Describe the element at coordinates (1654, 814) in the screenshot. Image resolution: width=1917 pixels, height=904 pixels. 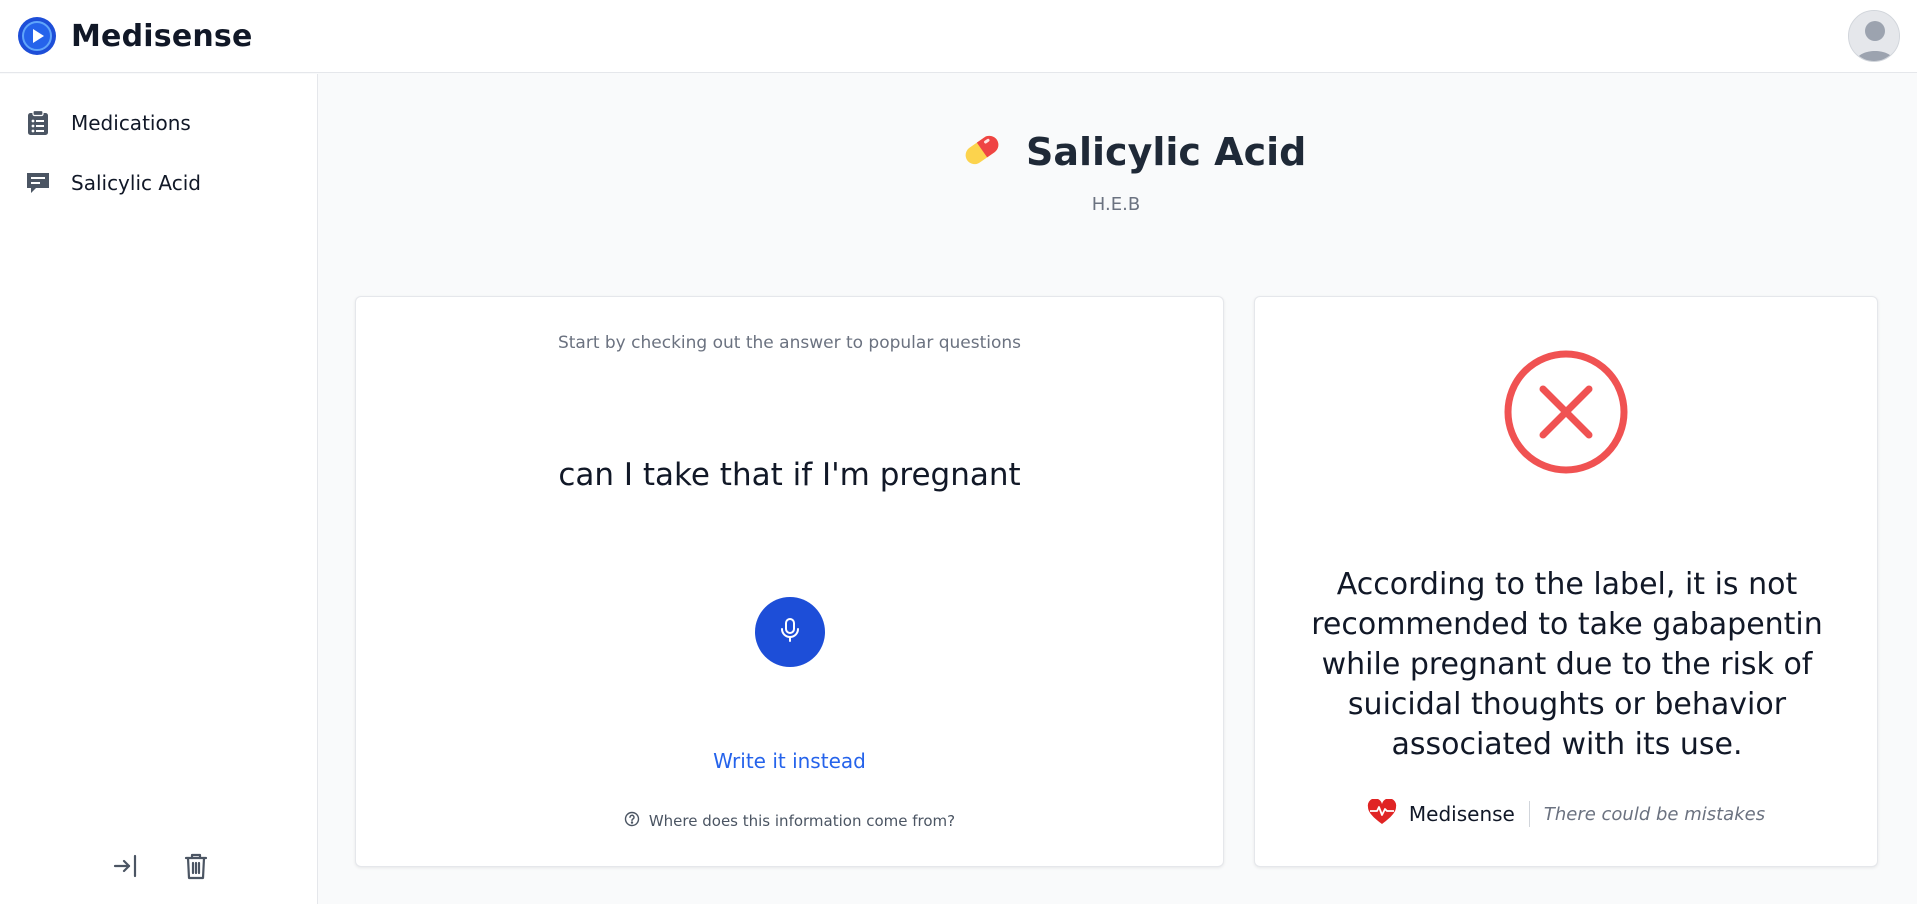
I see `disclaimer-text: There could be mistakes` at that location.